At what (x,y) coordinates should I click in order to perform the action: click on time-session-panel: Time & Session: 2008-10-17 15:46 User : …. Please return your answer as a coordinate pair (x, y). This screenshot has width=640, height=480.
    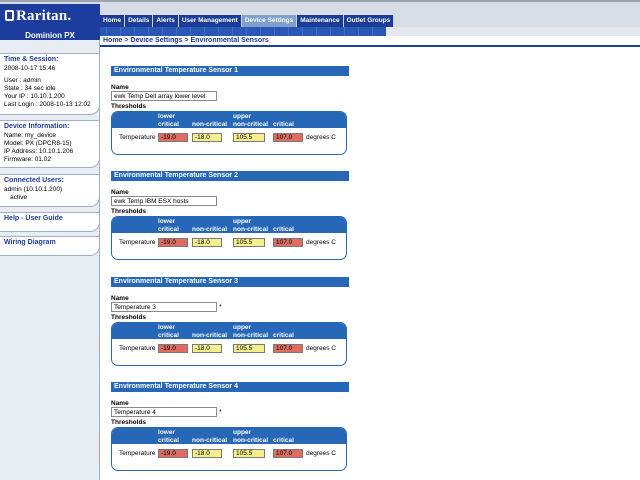
    Looking at the image, I should click on (50, 84).